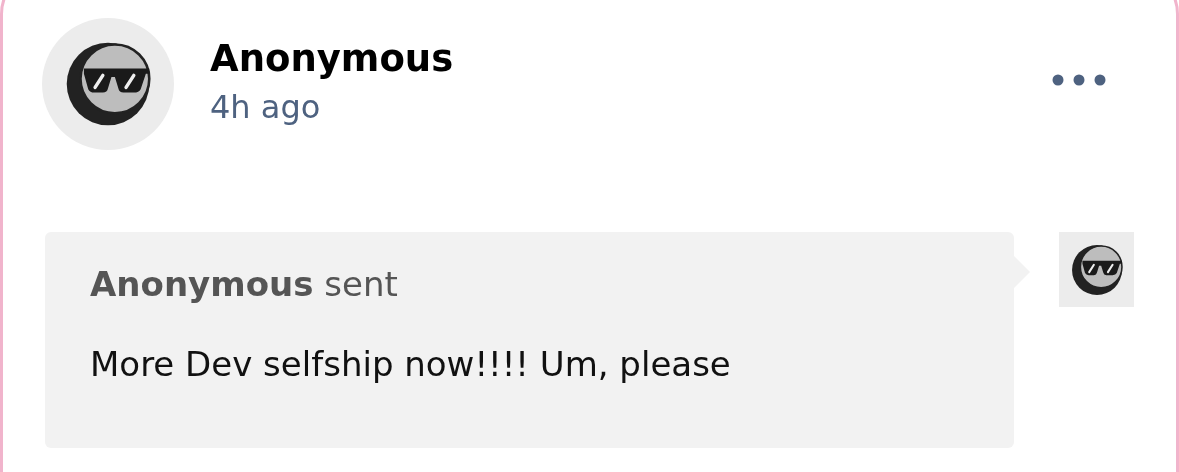 Image resolution: width=1179 pixels, height=472 pixels. What do you see at coordinates (244, 284) in the screenshot?
I see `sender-line: Anonymous sent` at bounding box center [244, 284].